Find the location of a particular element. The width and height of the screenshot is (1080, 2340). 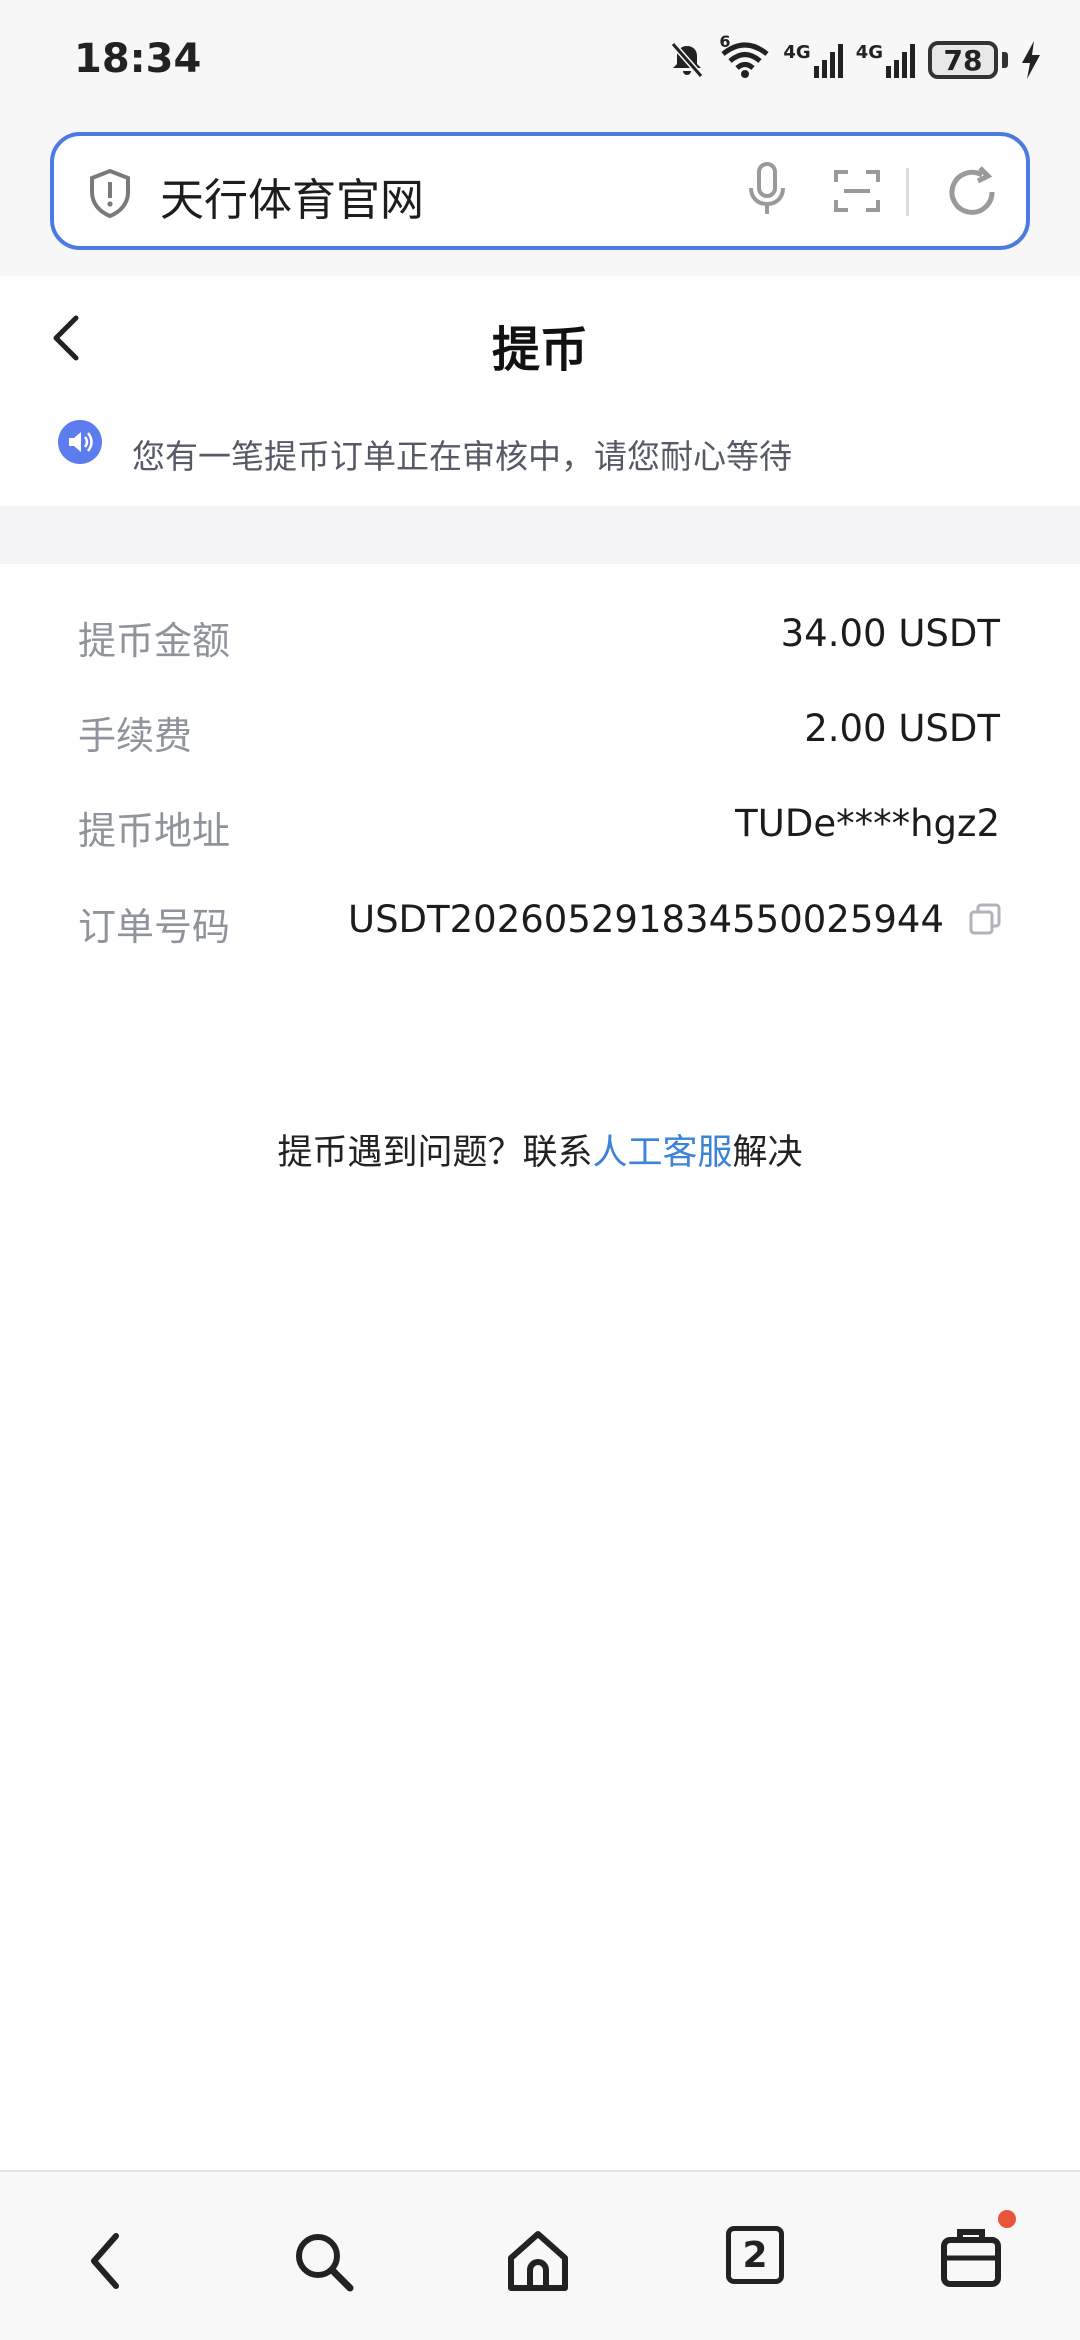

address-value: TUDe****hgz2 is located at coordinates (867, 823).